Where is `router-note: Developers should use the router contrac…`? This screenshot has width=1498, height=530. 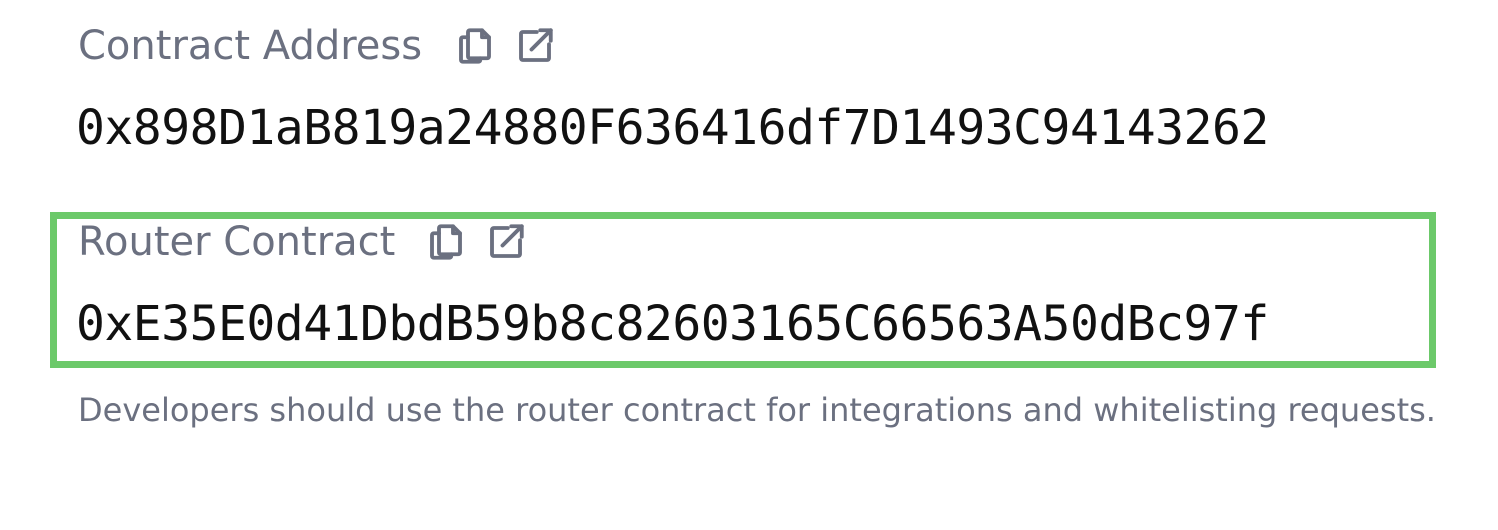
router-note: Developers should use the router contrac… is located at coordinates (757, 410).